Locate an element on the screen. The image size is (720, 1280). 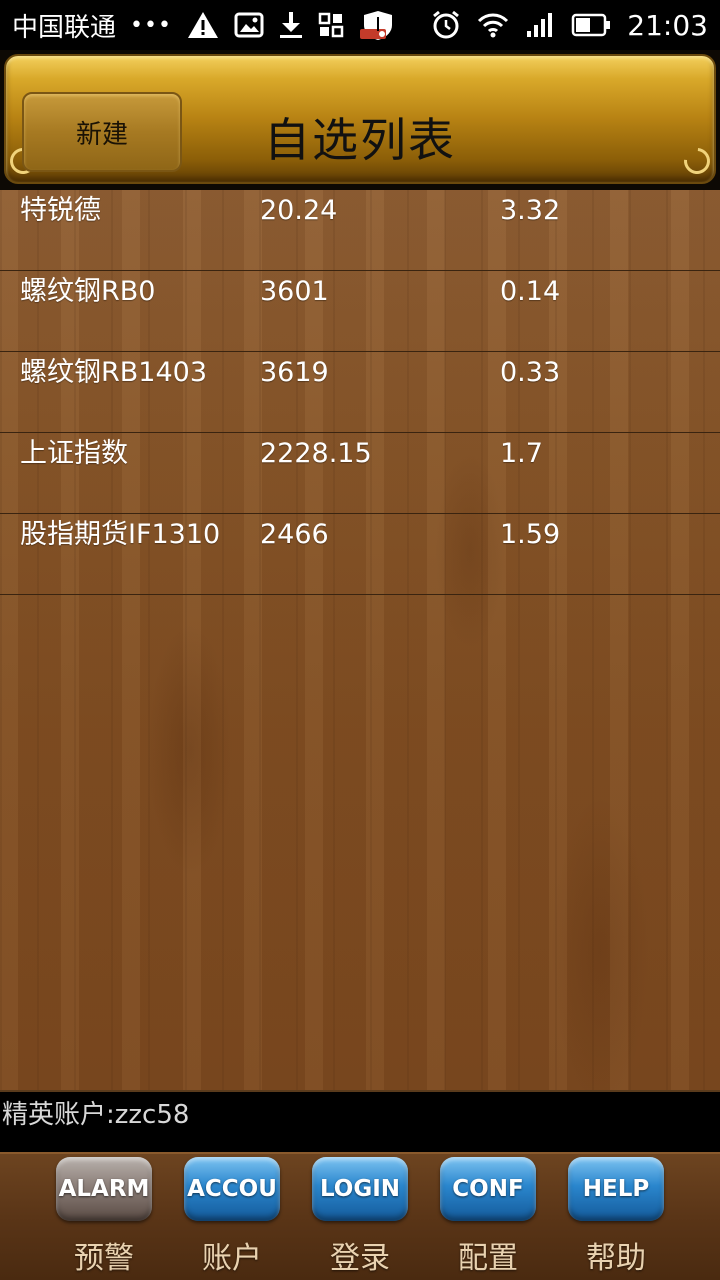
title-bar: 自选列表 新建 is located at coordinates (360, 120).